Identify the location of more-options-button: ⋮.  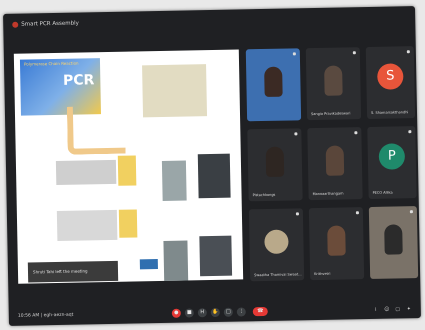
(241, 312).